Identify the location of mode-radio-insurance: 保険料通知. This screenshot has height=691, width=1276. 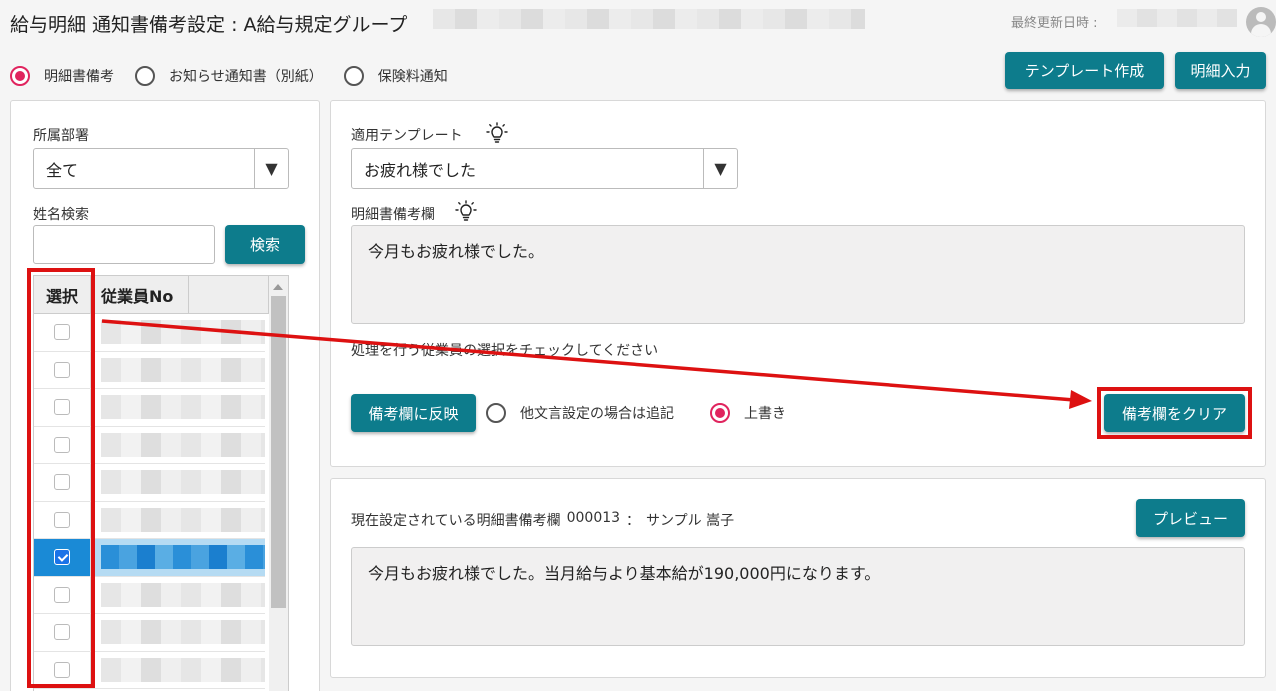
(395, 76).